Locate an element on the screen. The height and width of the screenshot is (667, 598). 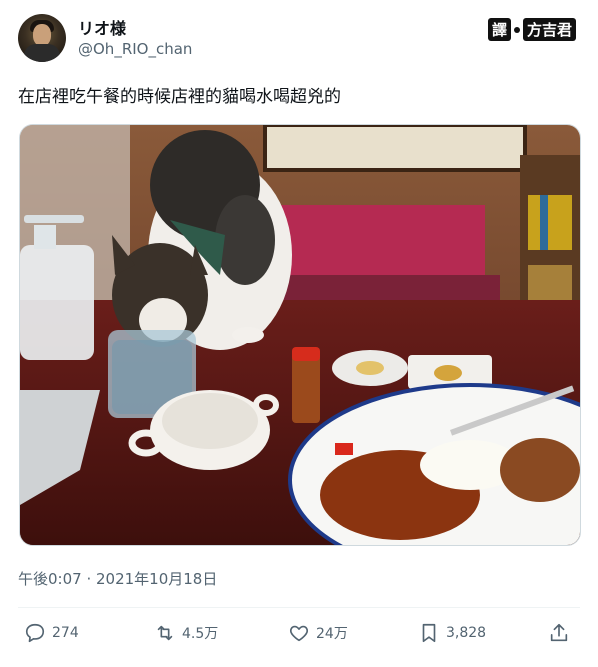
tweet-actions: 274 4.5万 24万 3,828 is located at coordinates (299, 638).